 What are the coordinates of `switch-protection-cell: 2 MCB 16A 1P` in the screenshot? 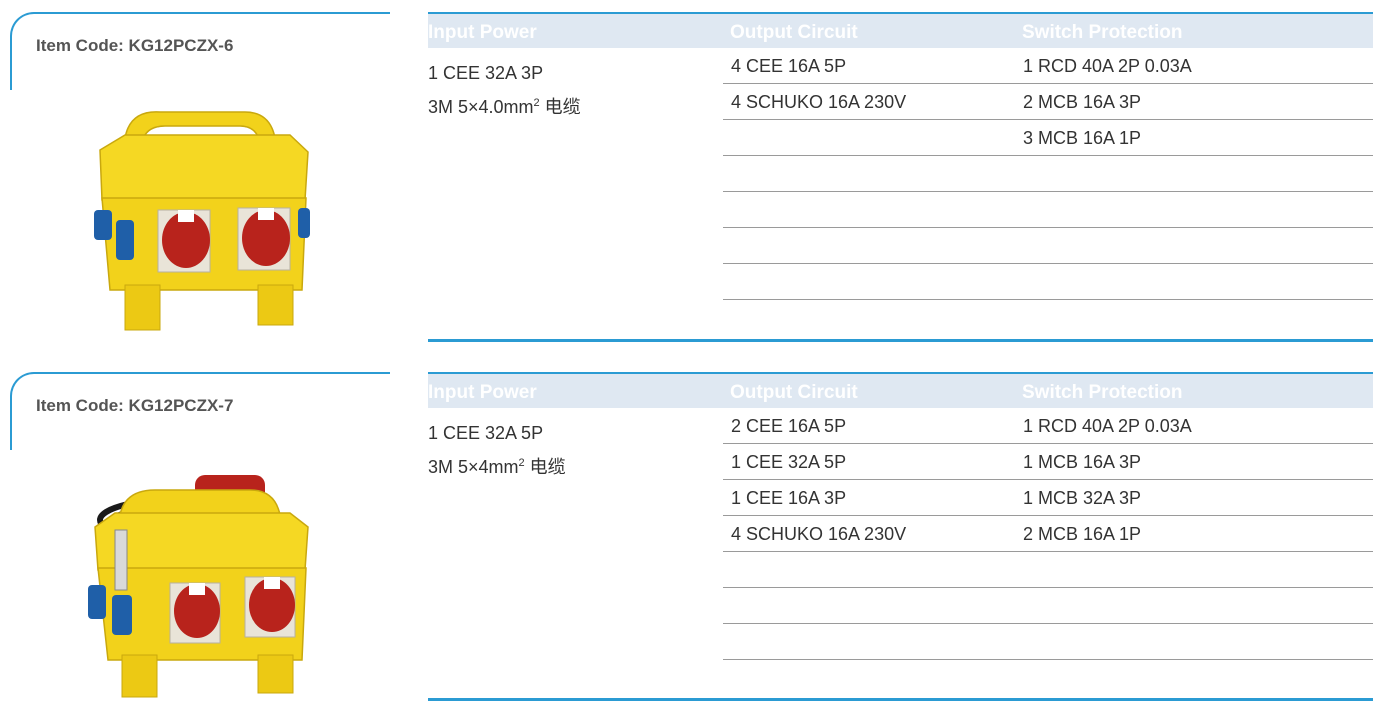 It's located at (1082, 534).